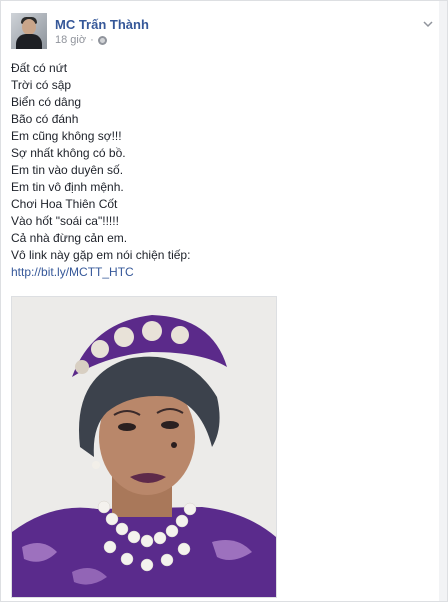 This screenshot has width=448, height=602. I want to click on post-line: Bão có đánh, so click(45, 119).